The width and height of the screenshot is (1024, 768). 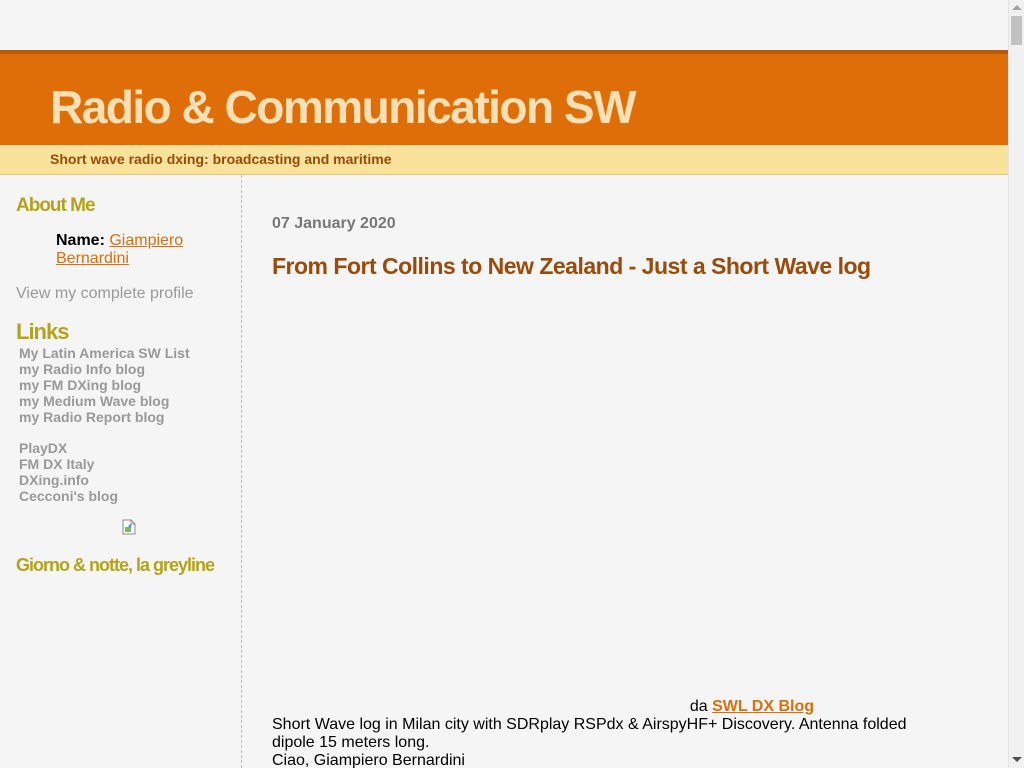 I want to click on scroll-down-icon, so click(x=1017, y=759).